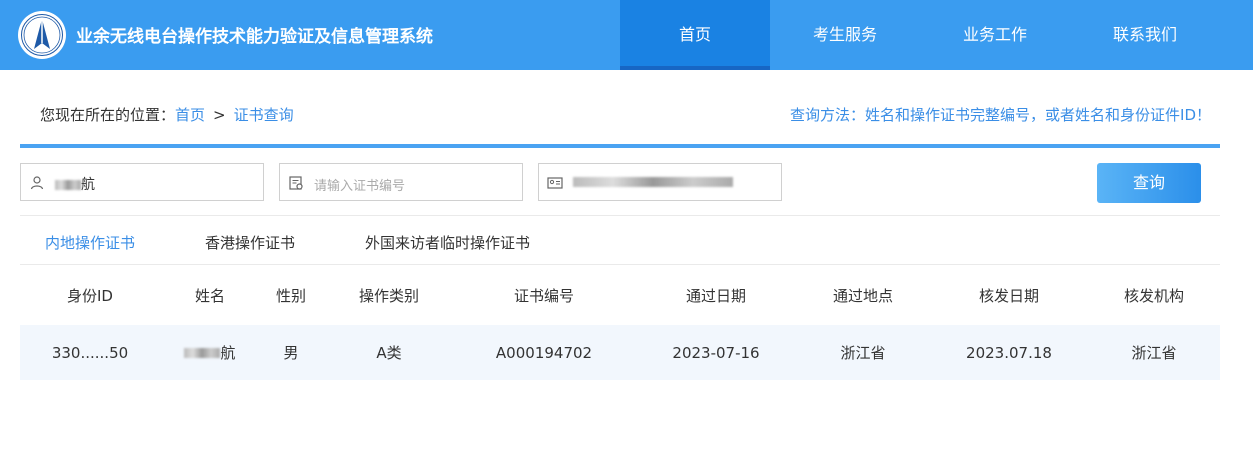  I want to click on tab-foreign-visitor-cert: 外国来访者临时操作证书, so click(447, 242).